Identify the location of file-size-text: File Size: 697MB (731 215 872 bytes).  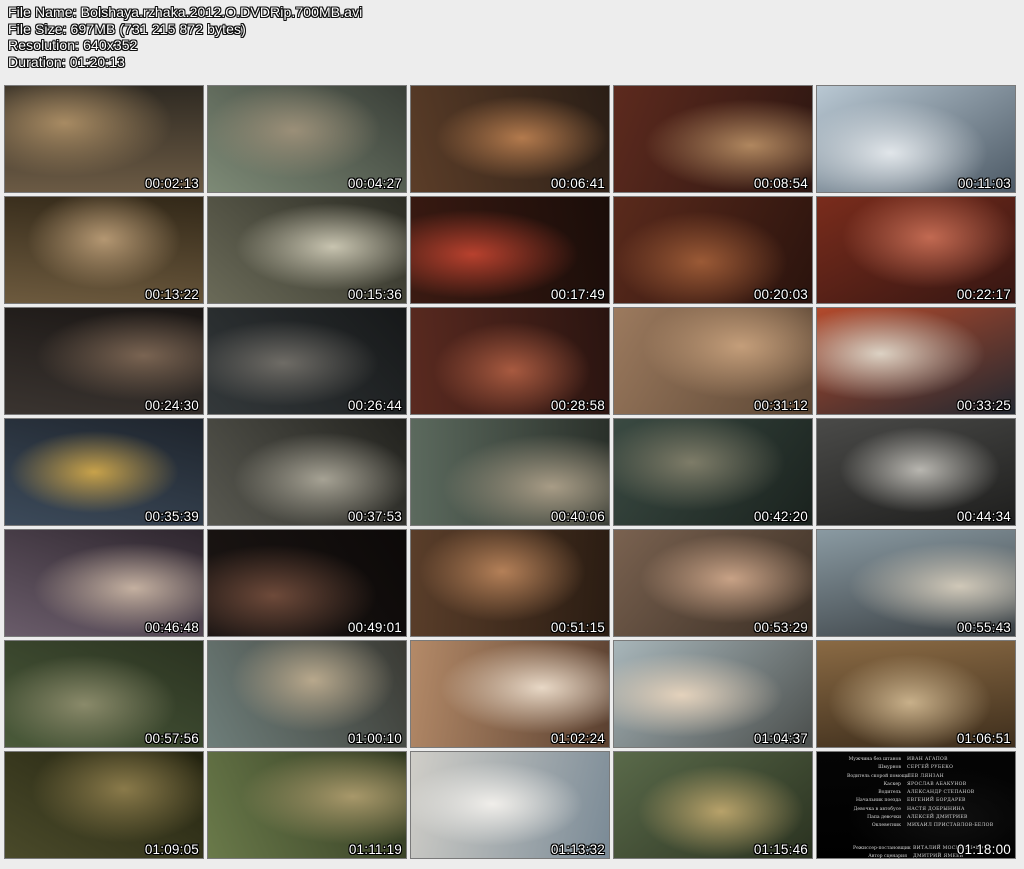
(127, 28).